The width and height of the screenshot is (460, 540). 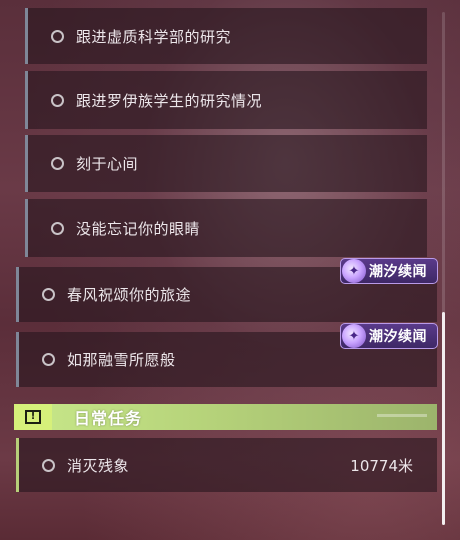 What do you see at coordinates (98, 465) in the screenshot?
I see `quest-label: 消灭残象` at bounding box center [98, 465].